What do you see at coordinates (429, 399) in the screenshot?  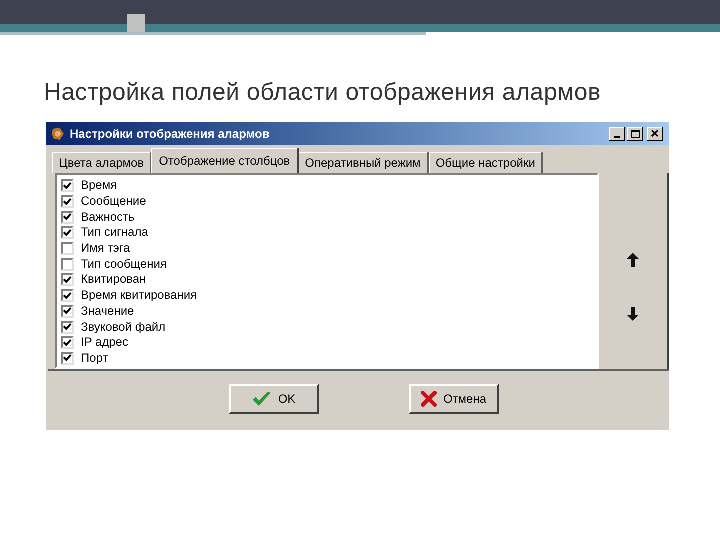 I see `cross-icon` at bounding box center [429, 399].